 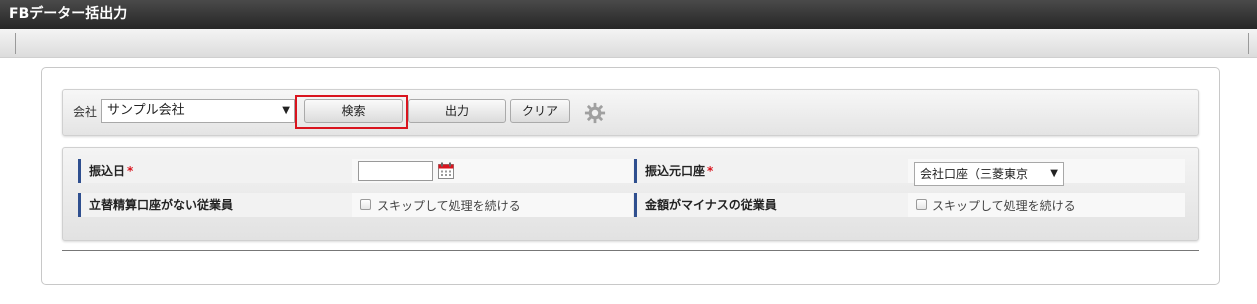 I want to click on negative-skip-label: スキップして処理を続ける, so click(x=1004, y=206).